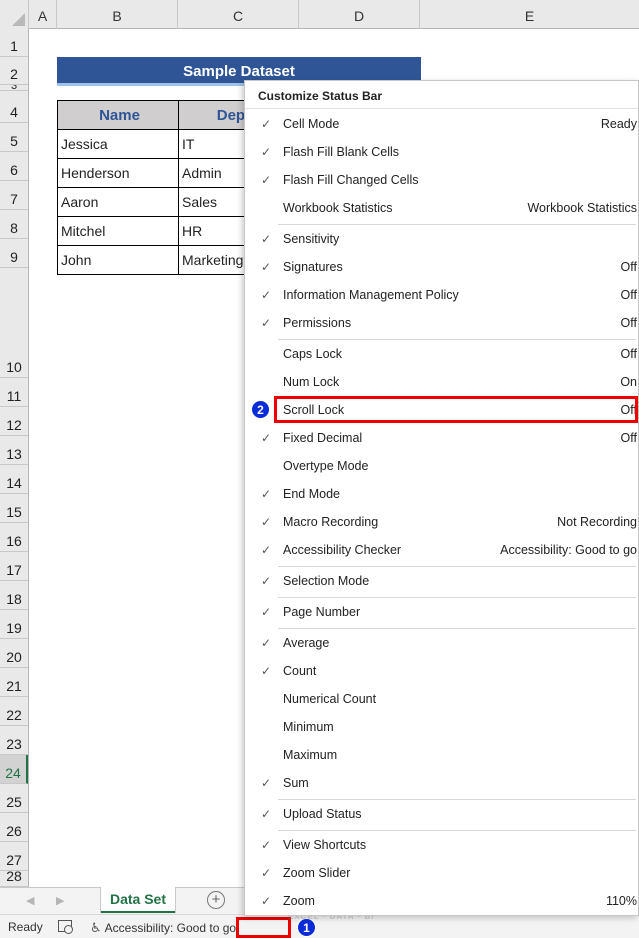  What do you see at coordinates (338, 208) in the screenshot?
I see `menu-item-label: Workbook Statistics` at bounding box center [338, 208].